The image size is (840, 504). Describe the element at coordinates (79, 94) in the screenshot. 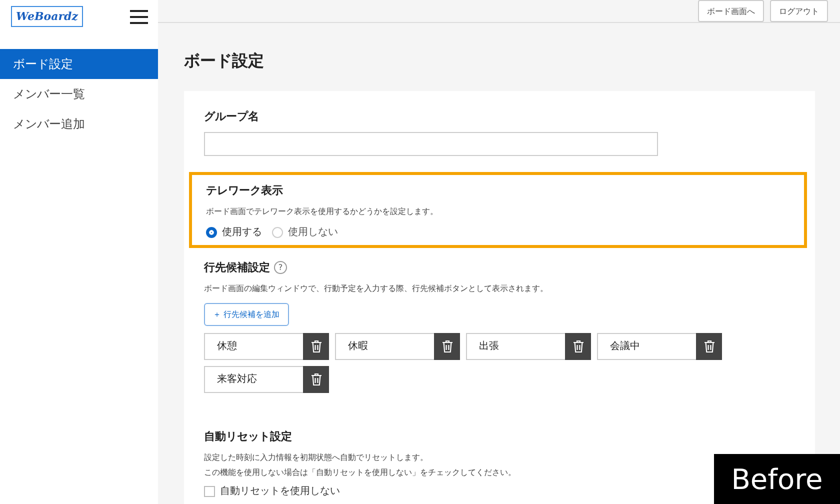

I see `sidebar-item: メンバー一覧` at that location.